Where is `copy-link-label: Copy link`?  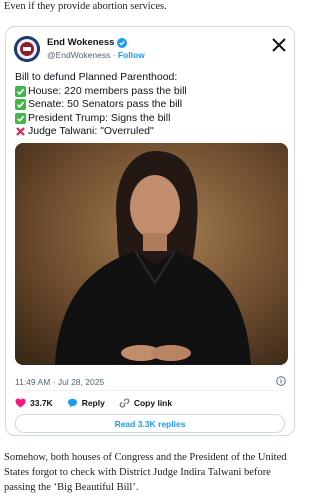 copy-link-label: Copy link is located at coordinates (153, 403).